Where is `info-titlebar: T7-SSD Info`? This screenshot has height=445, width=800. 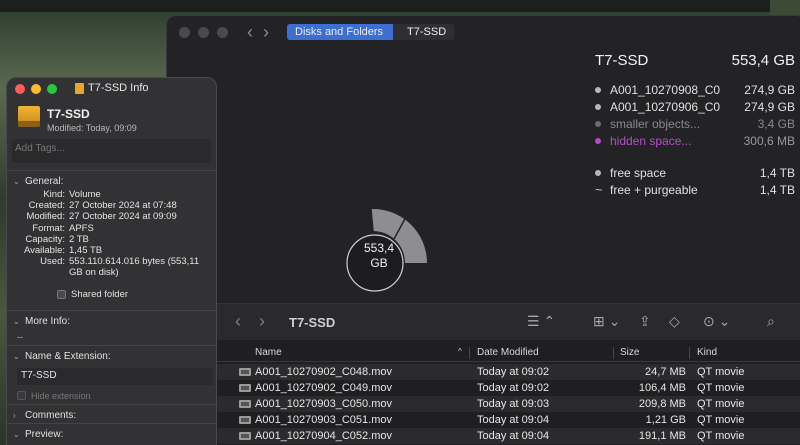
info-titlebar: T7-SSD Info is located at coordinates (111, 89).